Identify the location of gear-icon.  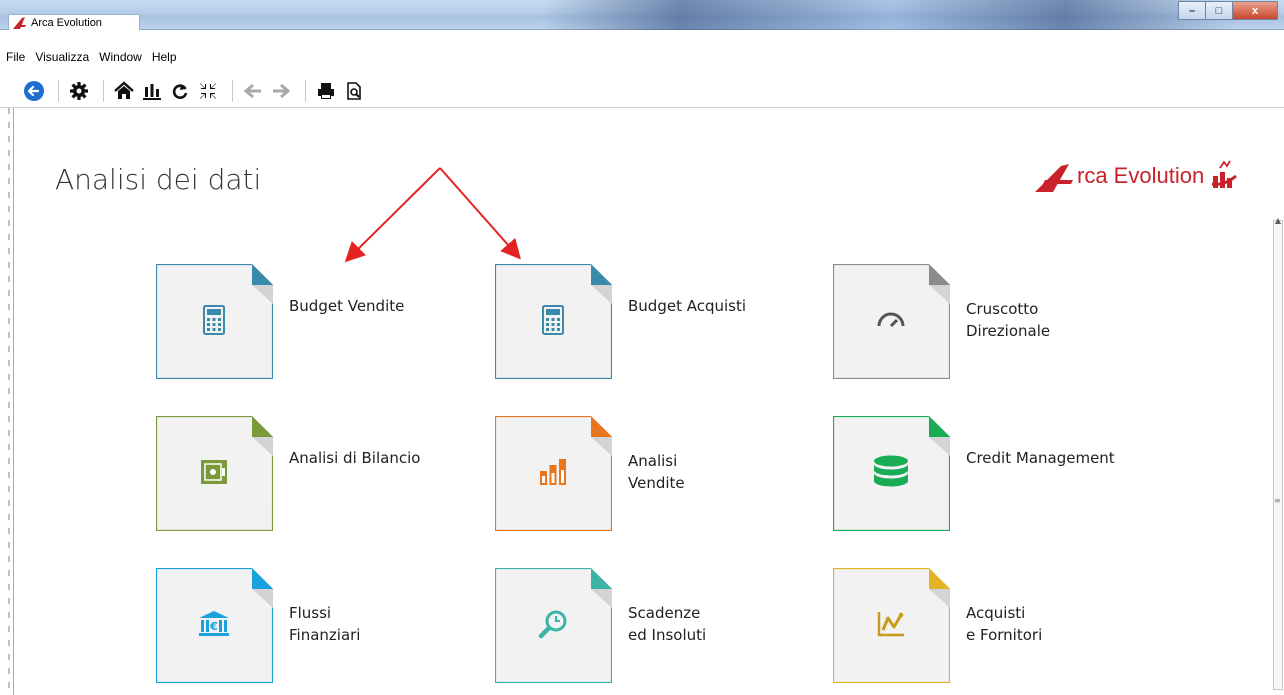
(79, 91).